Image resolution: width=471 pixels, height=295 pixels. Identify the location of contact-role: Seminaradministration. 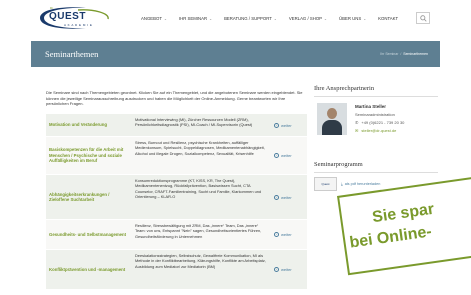
(375, 114).